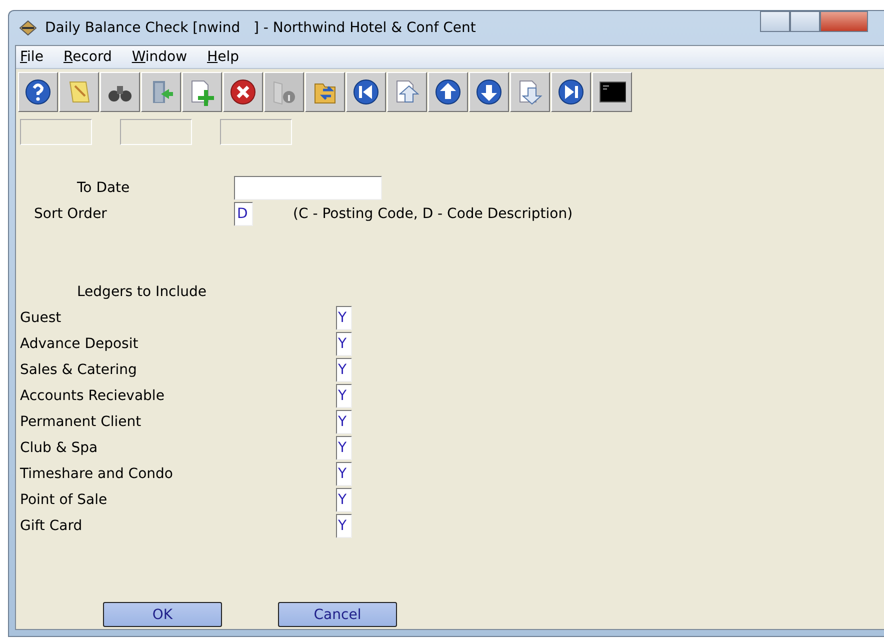  Describe the element at coordinates (87, 57) in the screenshot. I see `menu-item: Record` at that location.